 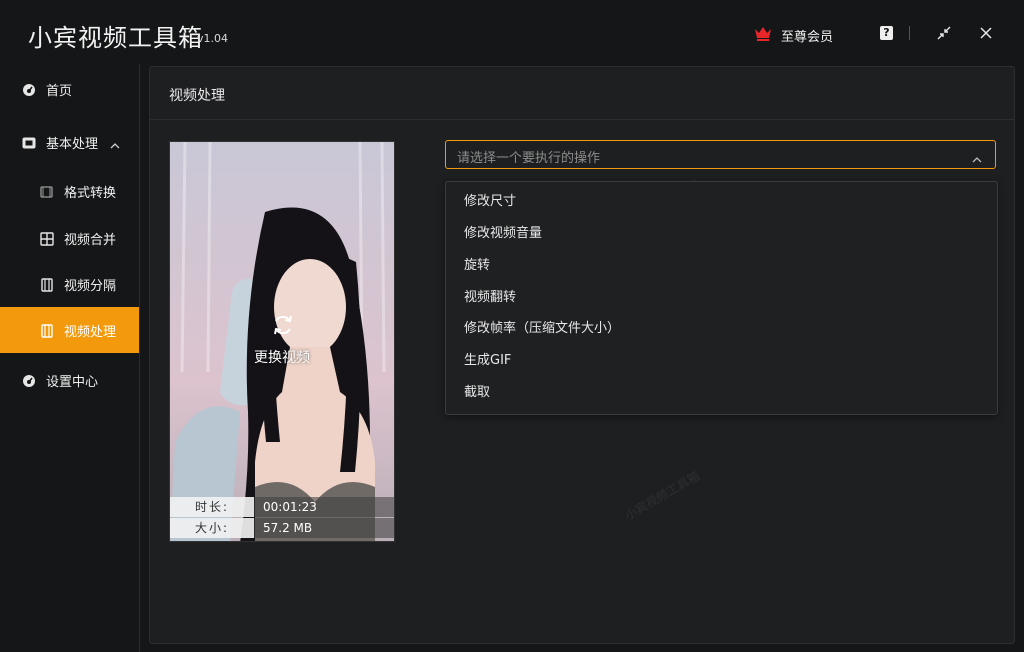 I want to click on sidebar-item-label: 视频处理, so click(x=90, y=332).